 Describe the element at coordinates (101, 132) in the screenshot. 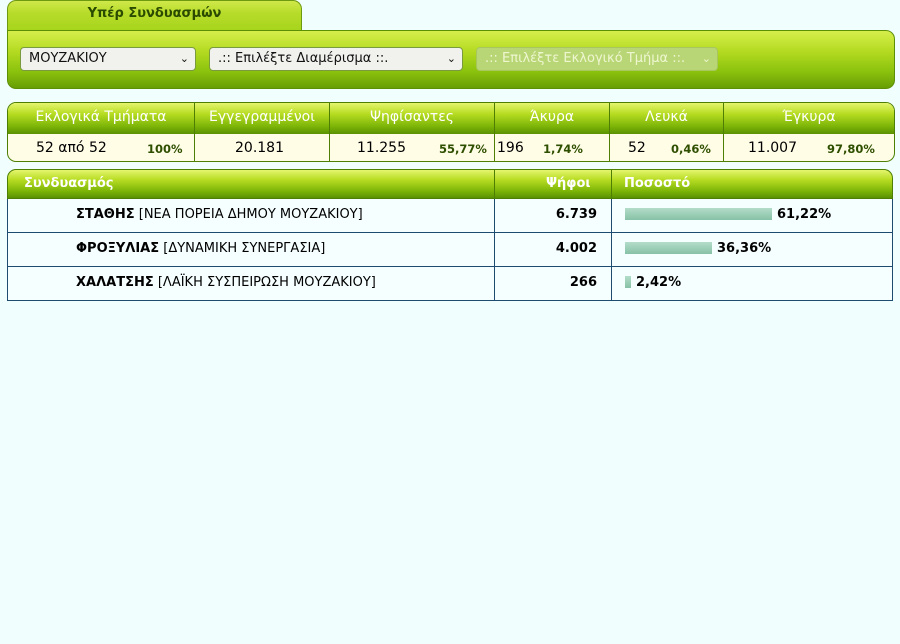

I see `stats-sections: Εκλογικά Τμήματα 52 από 52 100%` at that location.